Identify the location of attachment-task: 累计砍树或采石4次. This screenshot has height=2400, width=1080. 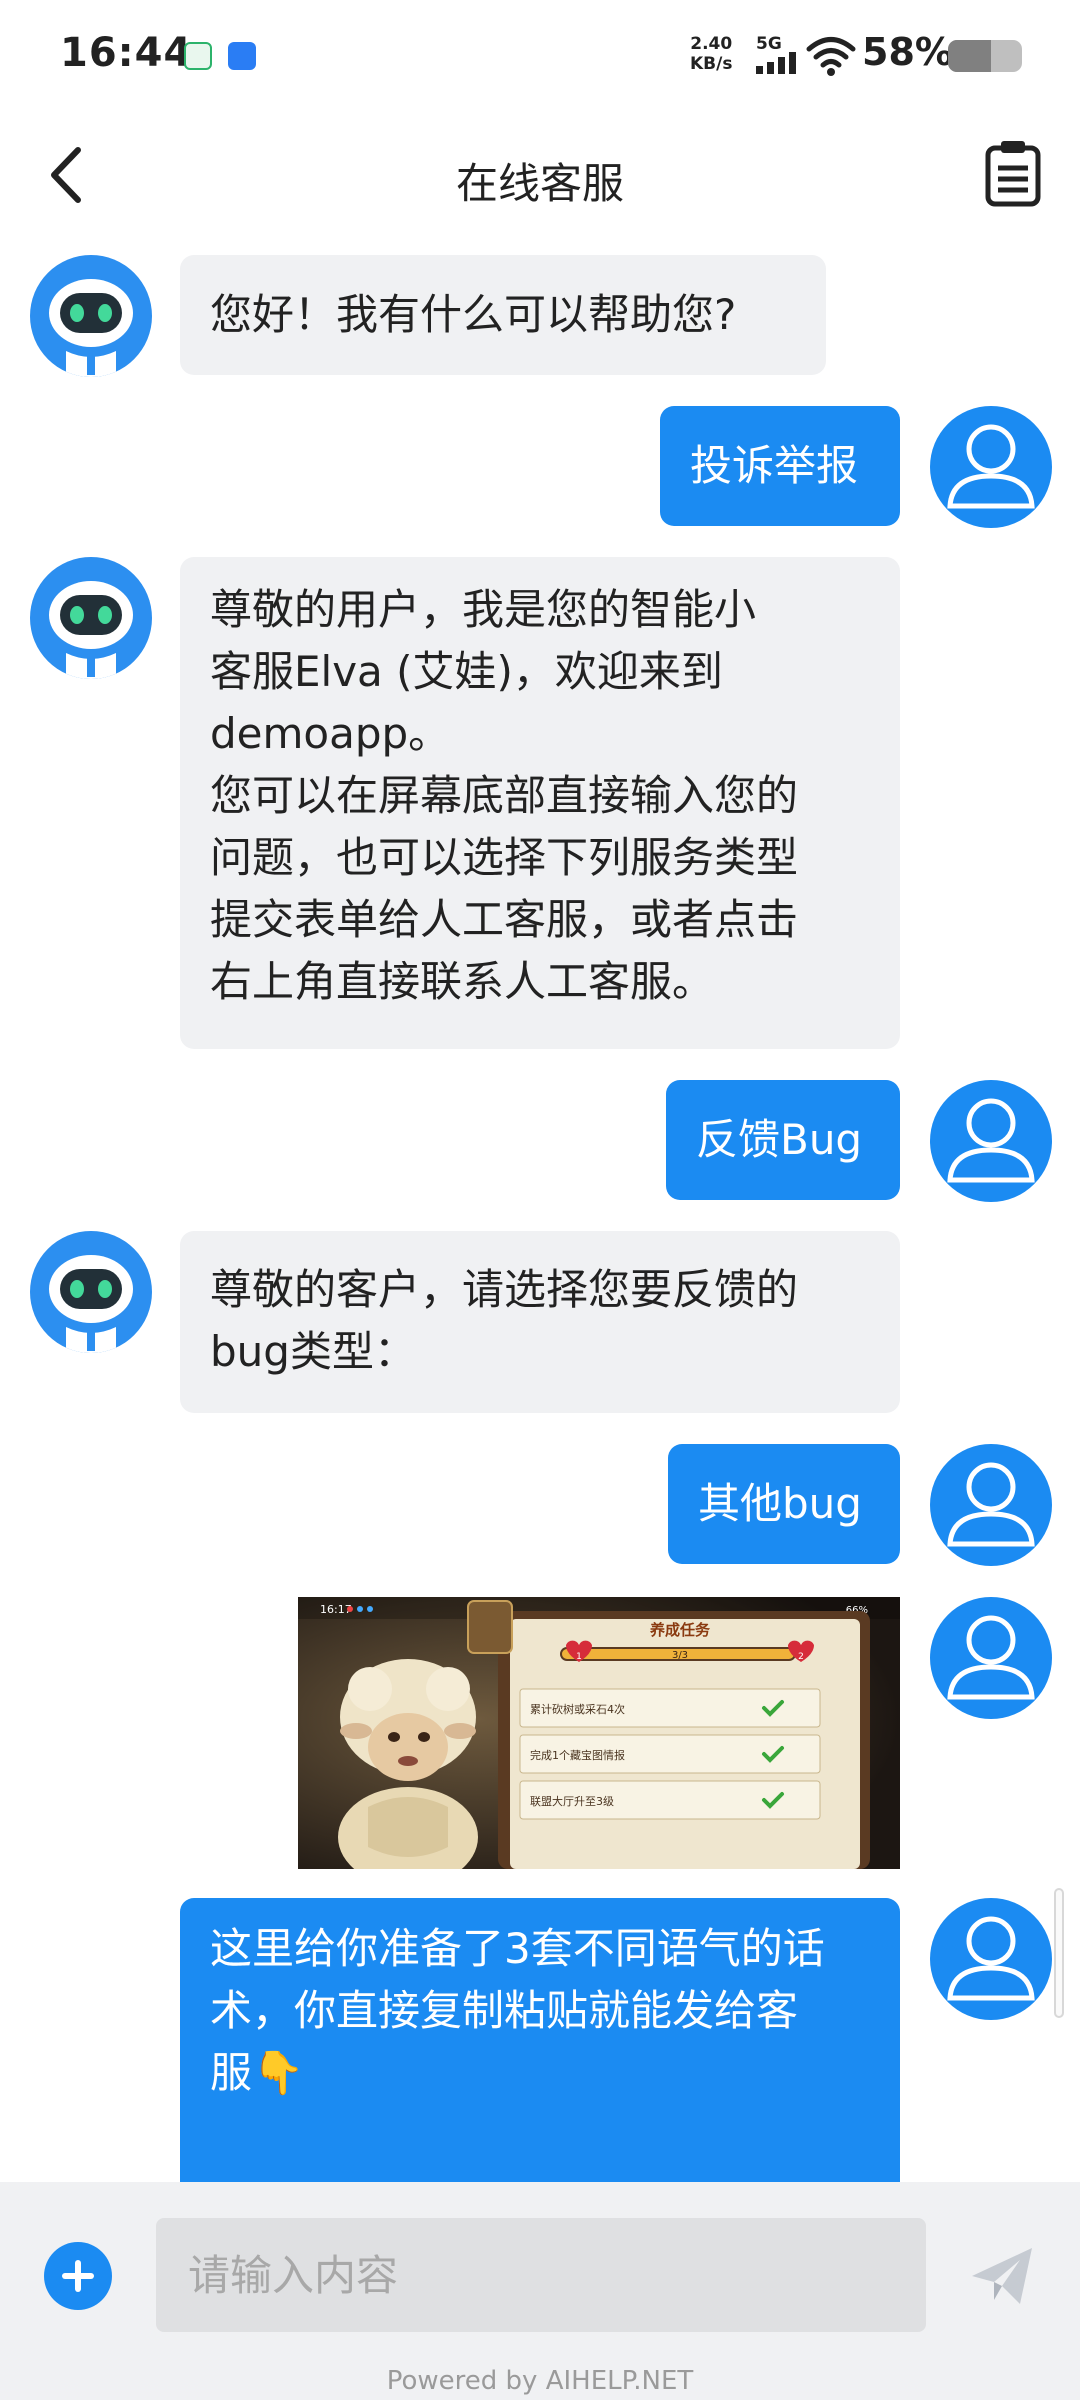
(577, 1709).